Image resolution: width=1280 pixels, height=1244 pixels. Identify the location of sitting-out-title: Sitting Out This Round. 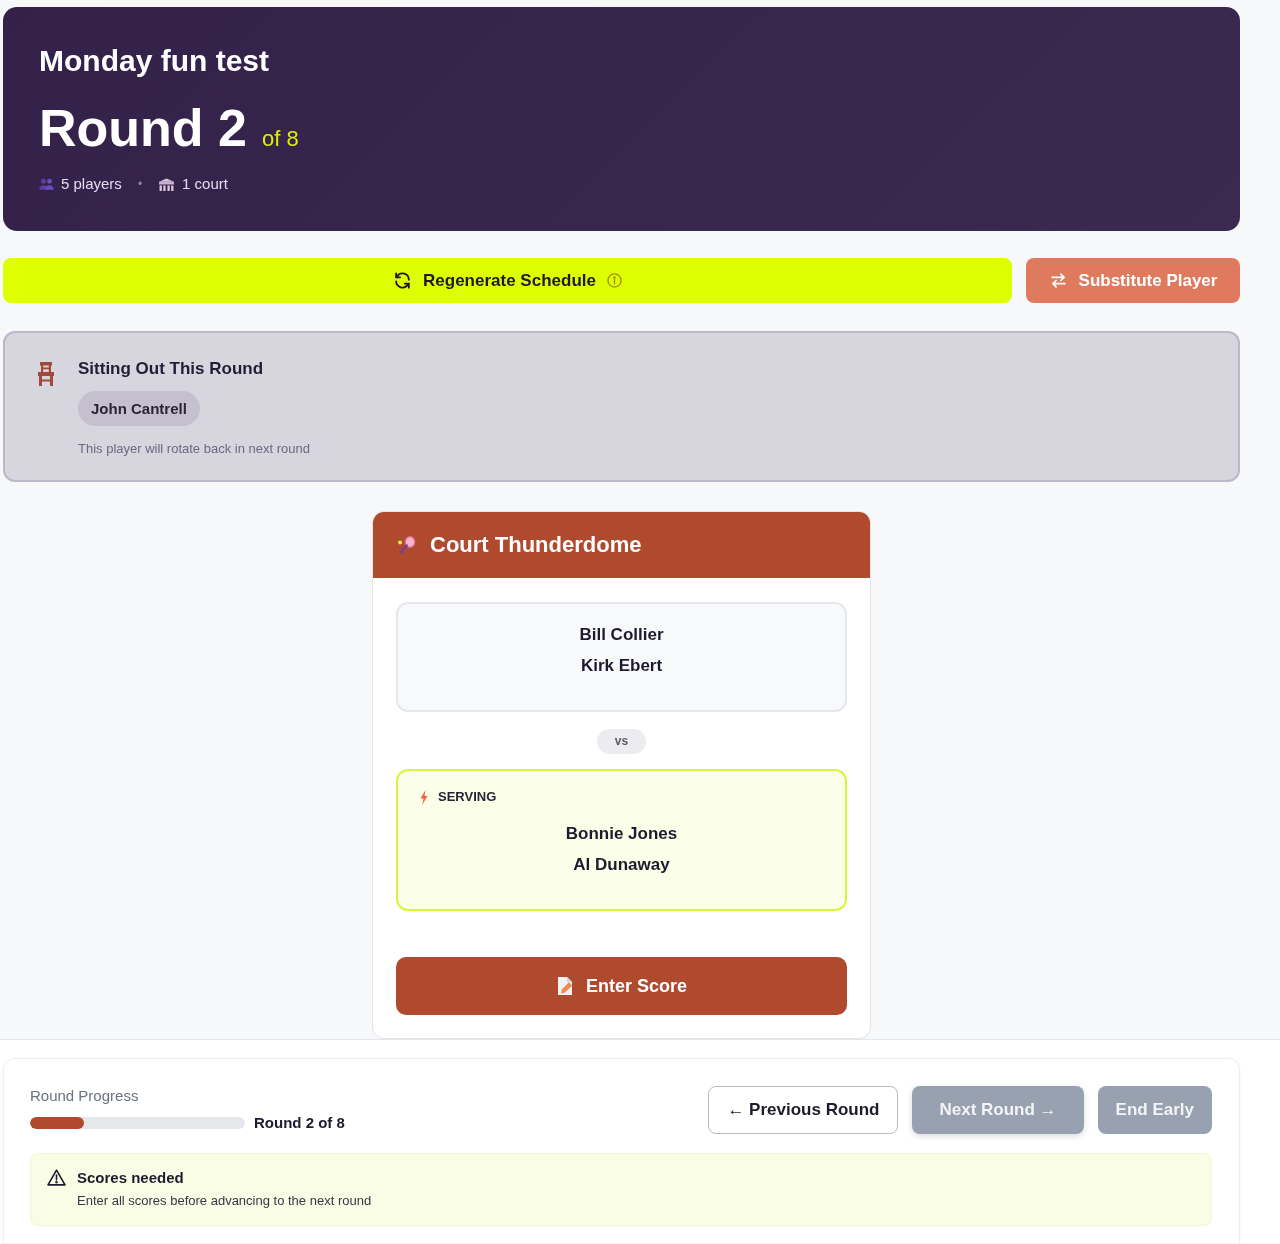
(171, 369).